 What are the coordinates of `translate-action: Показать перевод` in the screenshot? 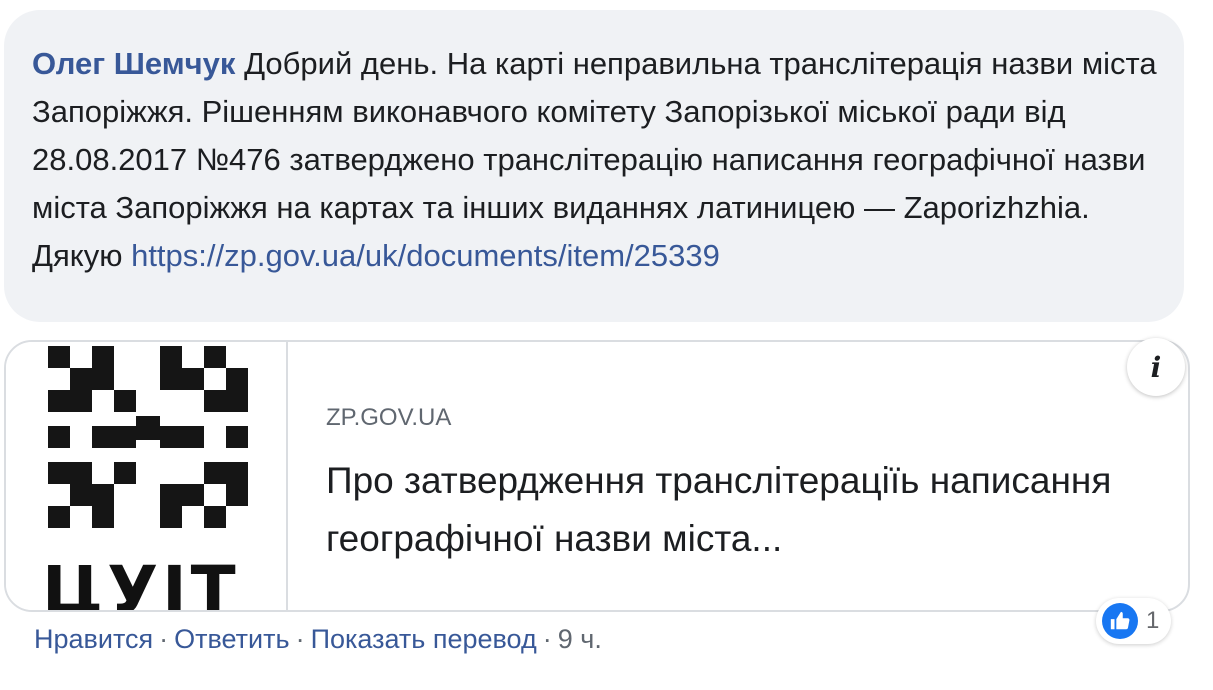 It's located at (424, 639).